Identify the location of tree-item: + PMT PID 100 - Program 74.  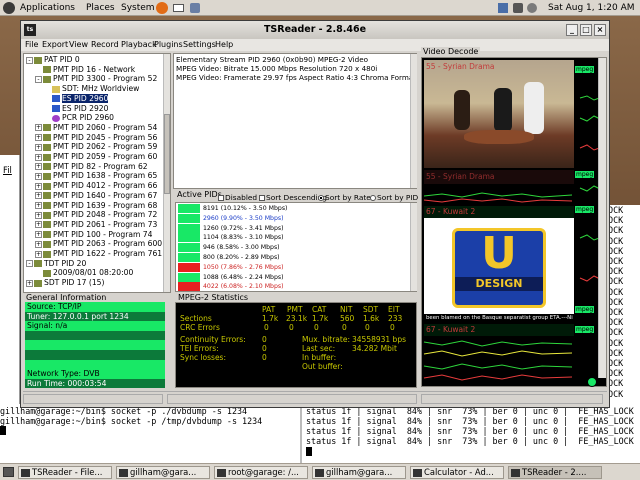
(93, 235).